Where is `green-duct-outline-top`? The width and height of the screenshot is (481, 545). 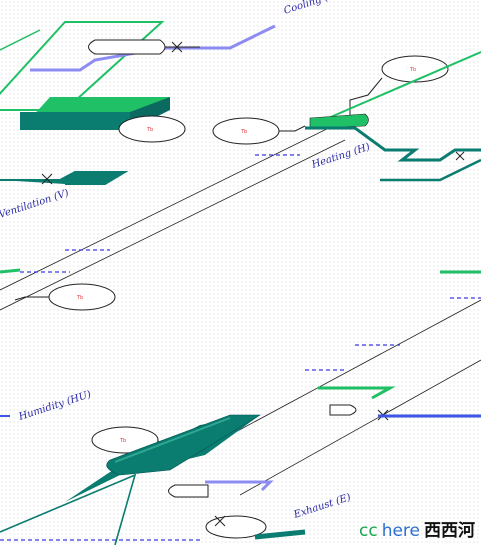 green-duct-outline-top is located at coordinates (82, 66).